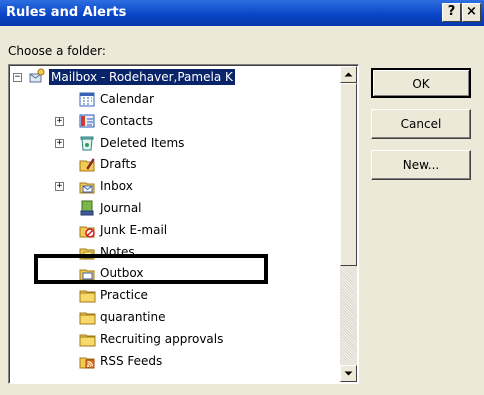 The image size is (484, 395). I want to click on cancel-button: Cancel, so click(421, 124).